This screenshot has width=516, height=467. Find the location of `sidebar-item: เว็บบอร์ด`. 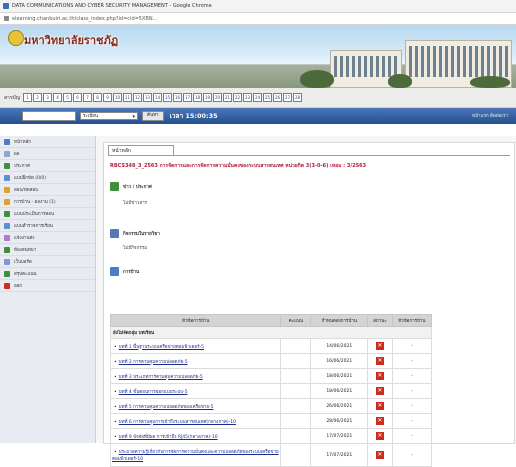

sidebar-item: เว็บบอร์ด is located at coordinates (47, 262).